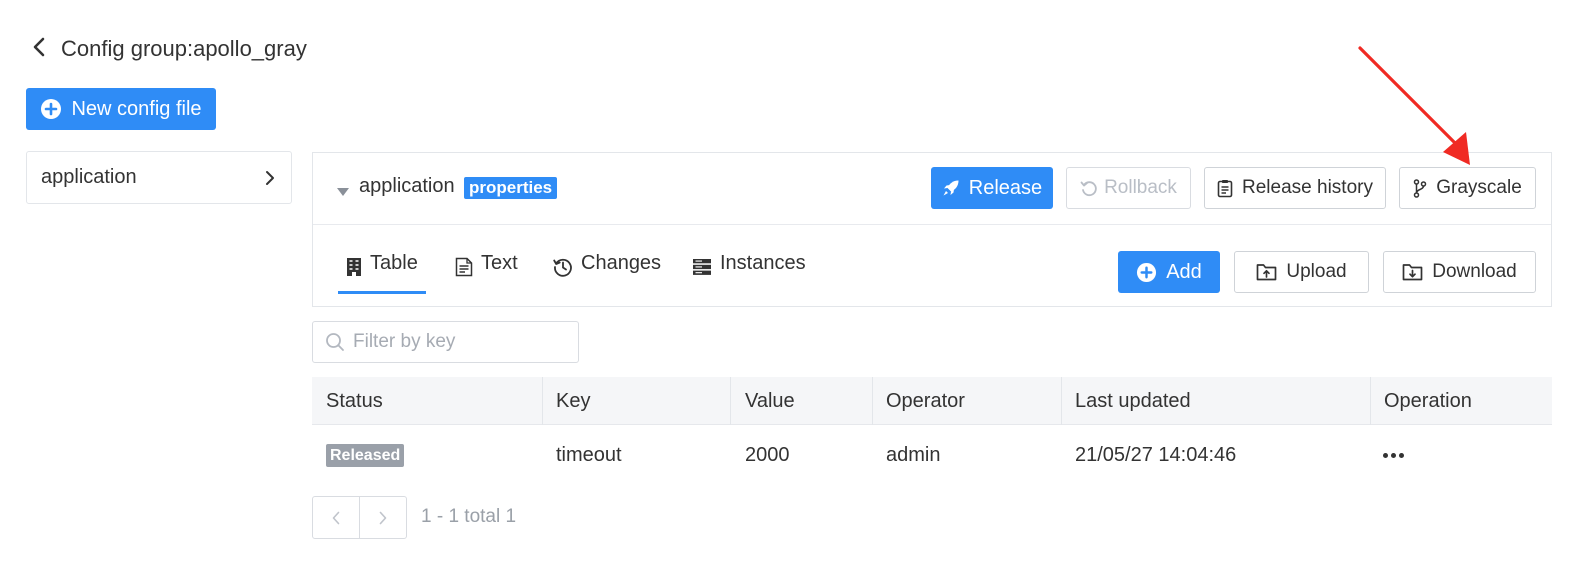 This screenshot has width=1587, height=565. Describe the element at coordinates (763, 263) in the screenshot. I see `tab-instances-label: Instances` at that location.